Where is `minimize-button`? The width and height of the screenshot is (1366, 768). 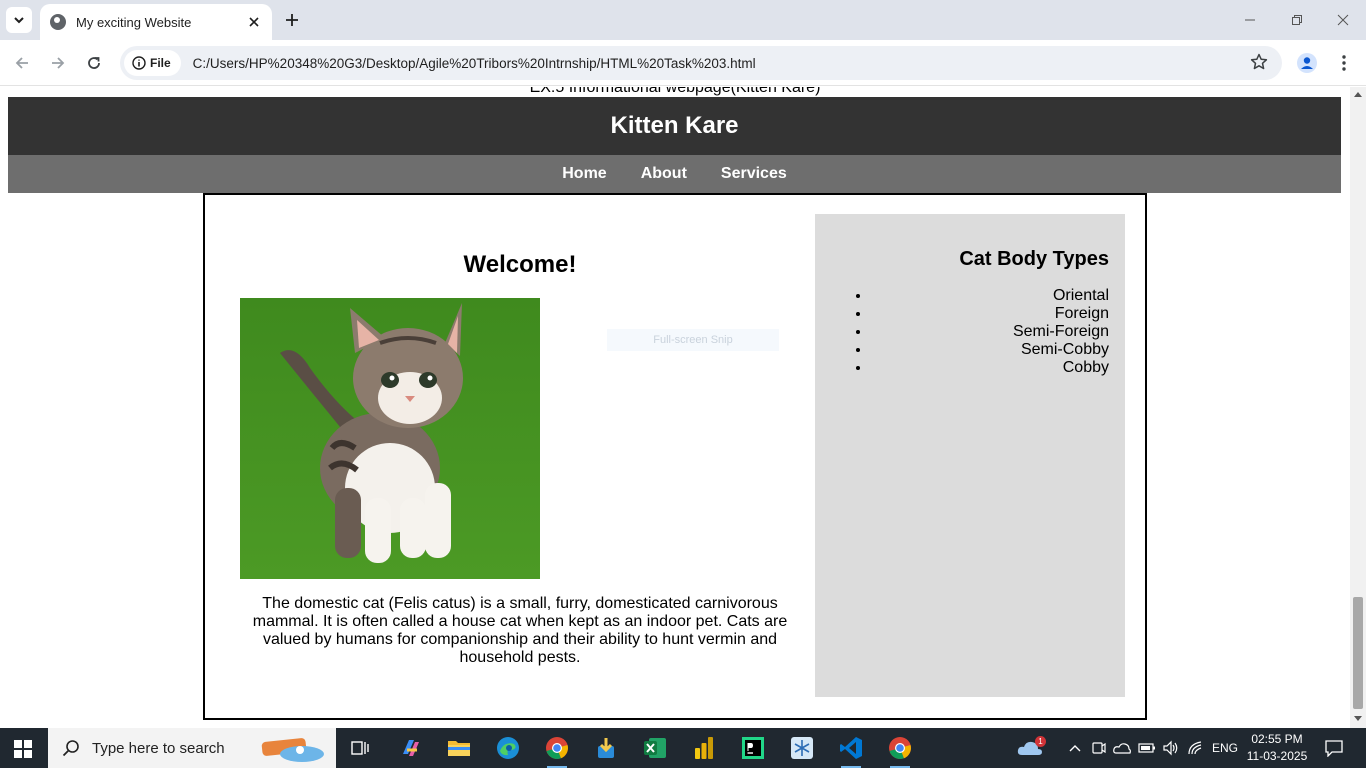
minimize-button is located at coordinates (1250, 20).